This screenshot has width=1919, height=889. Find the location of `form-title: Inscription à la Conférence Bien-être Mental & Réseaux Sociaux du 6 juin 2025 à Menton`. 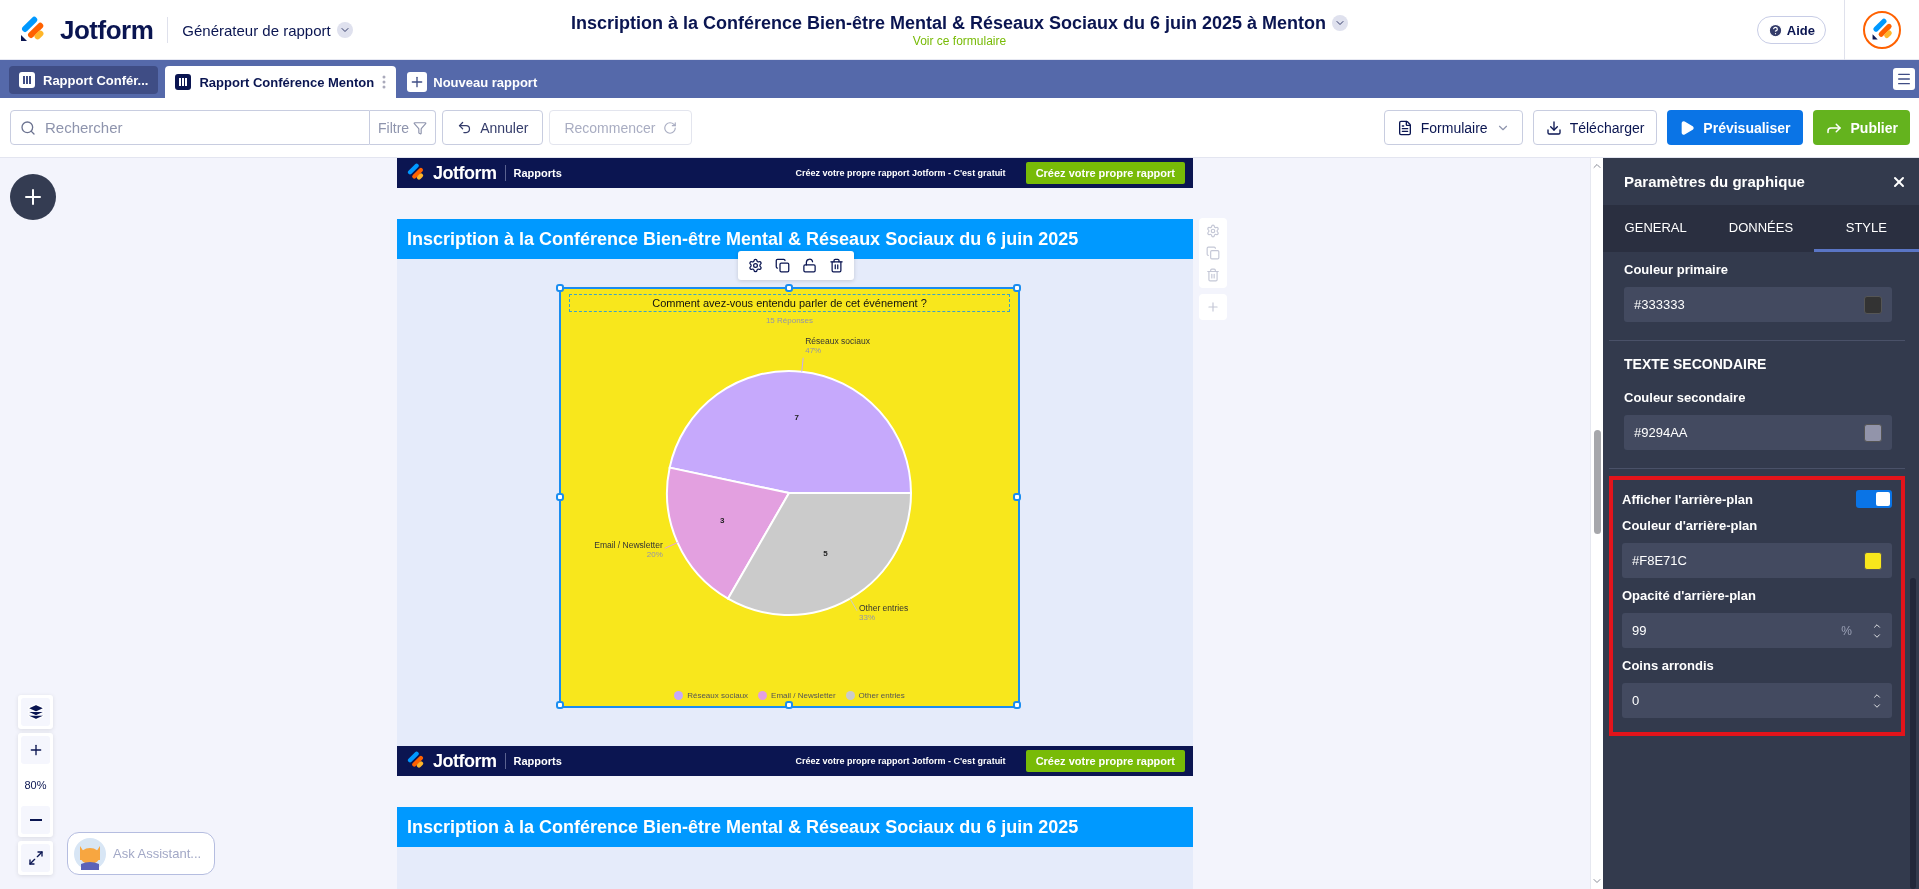

form-title: Inscription à la Conférence Bien-être Mental & Réseaux Sociaux du 6 juin 2025 à Menton is located at coordinates (948, 23).